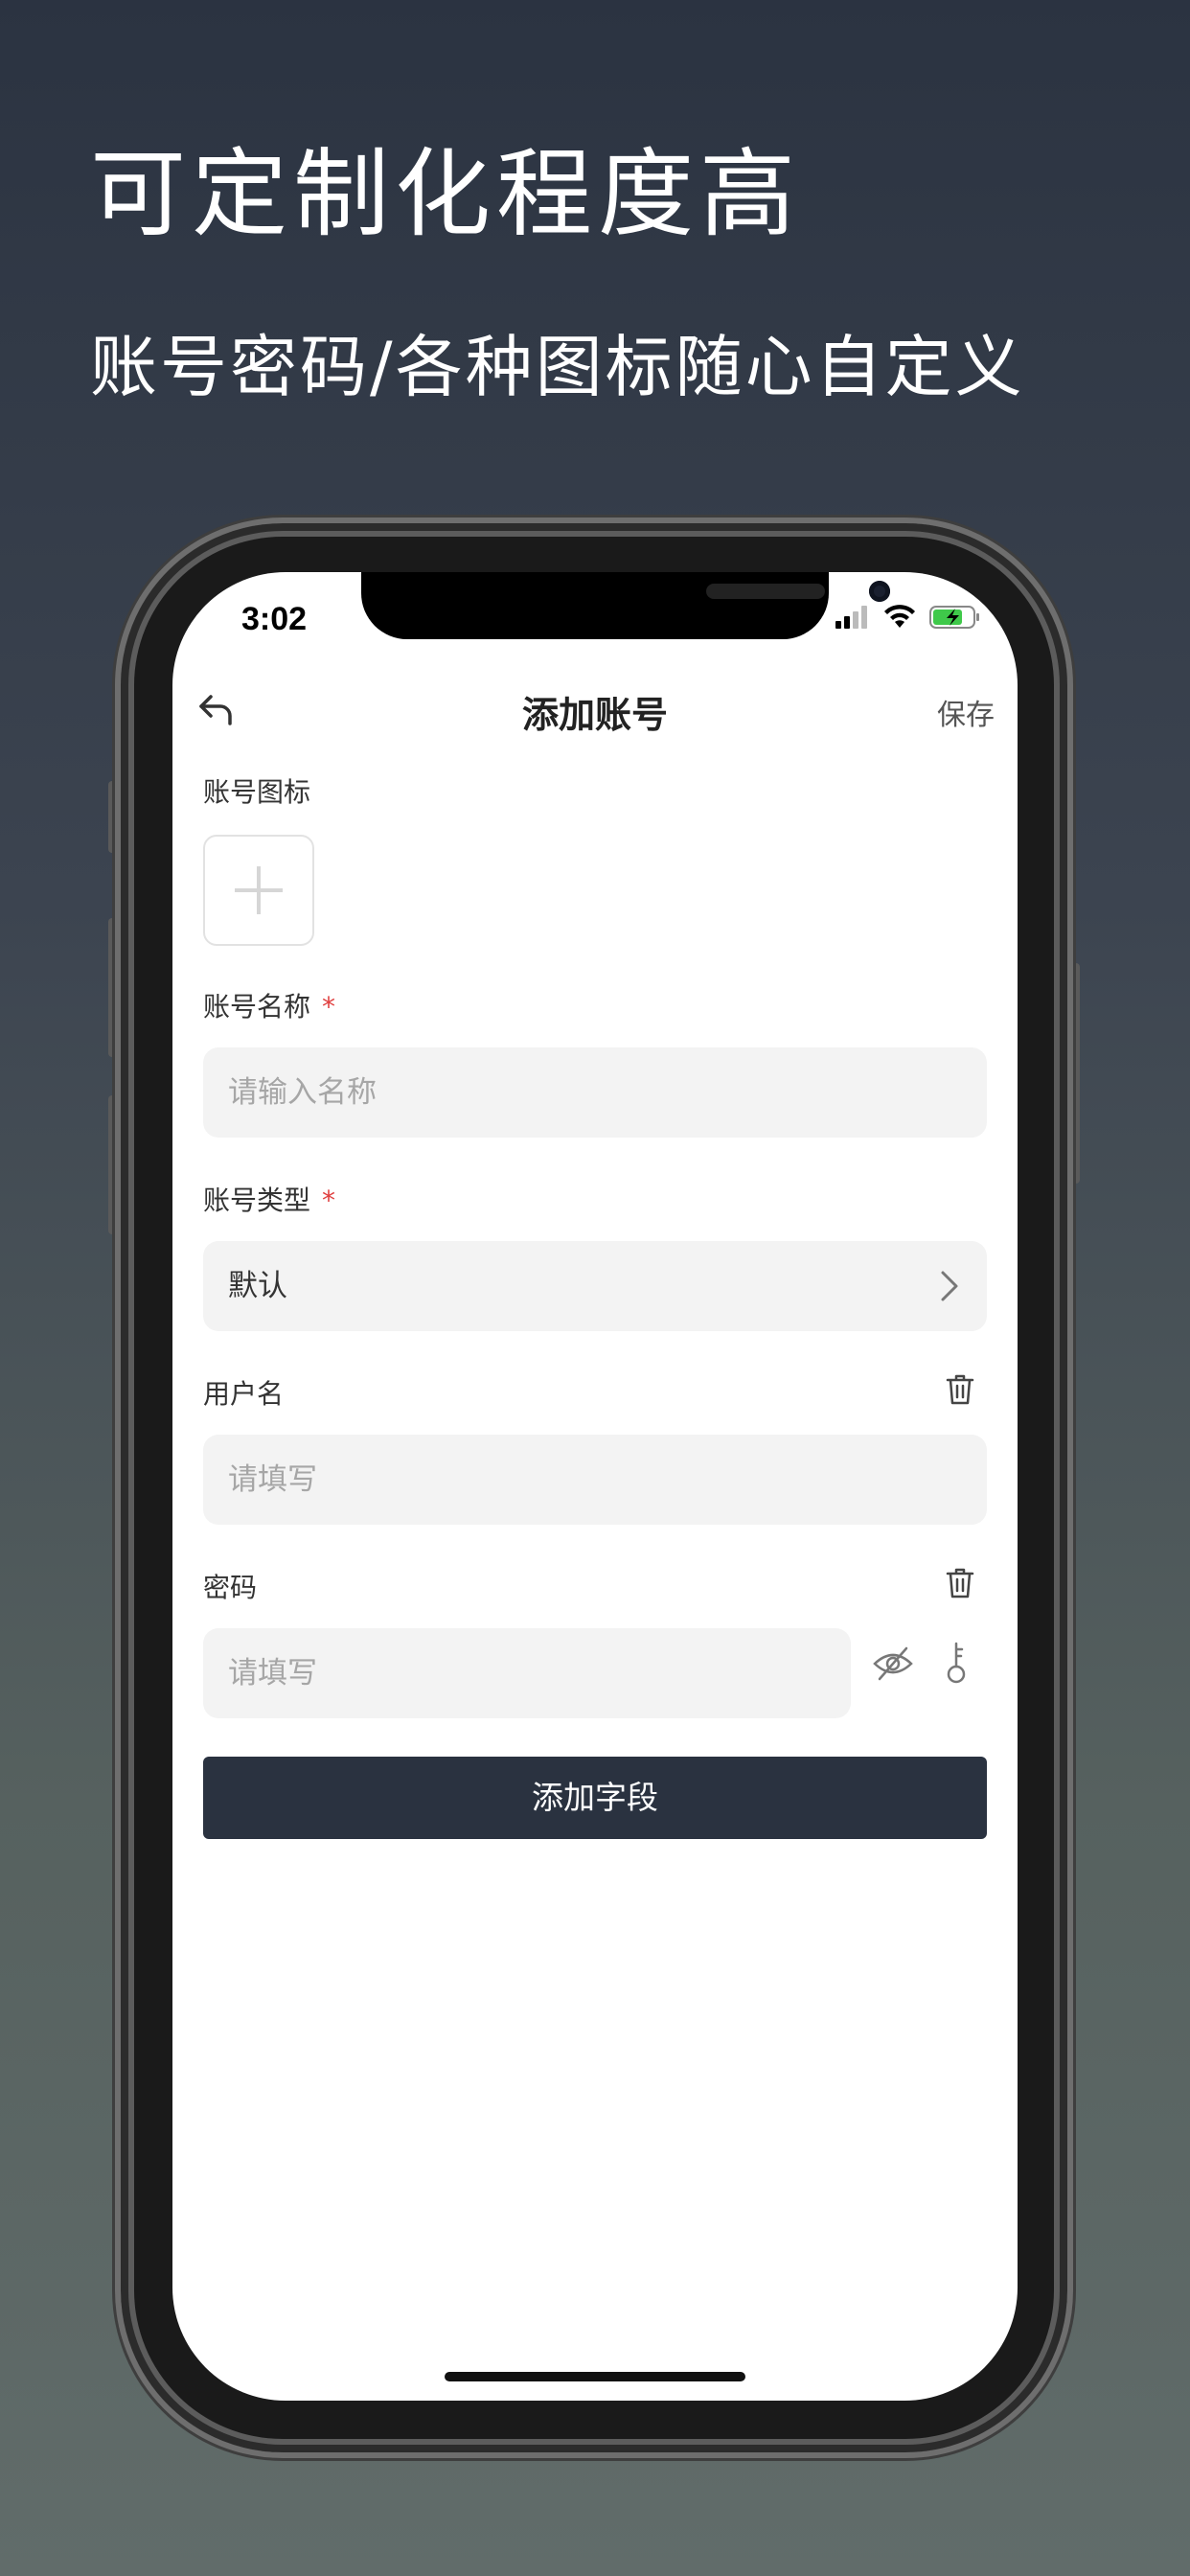  What do you see at coordinates (527, 1673) in the screenshot?
I see `password-input: 请填写` at bounding box center [527, 1673].